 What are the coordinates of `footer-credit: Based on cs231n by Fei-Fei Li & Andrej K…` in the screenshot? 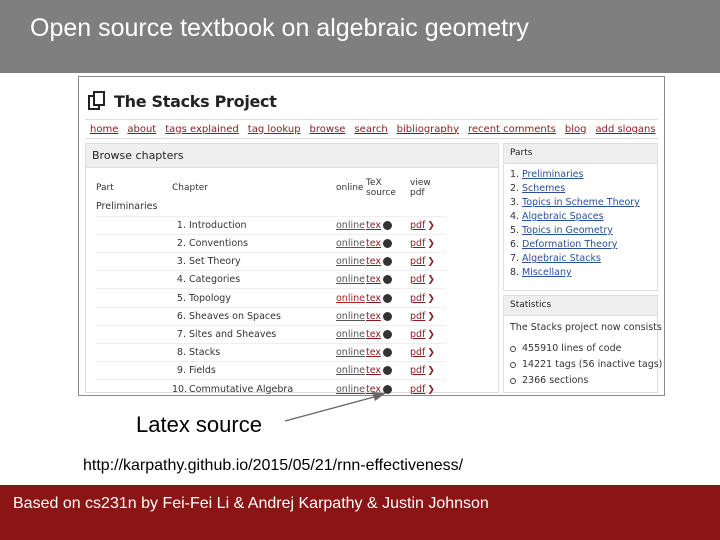 It's located at (251, 503).